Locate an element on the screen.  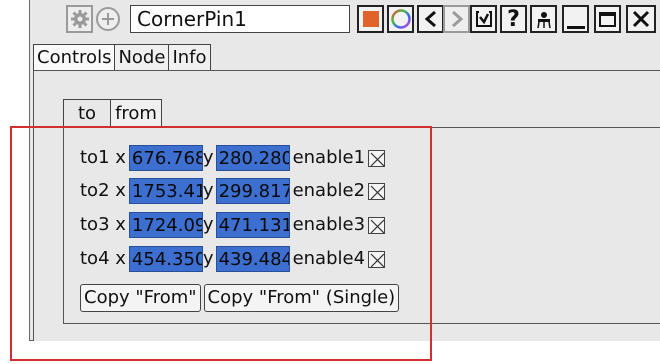
node-name-field: CornerPin1 is located at coordinates (240, 19).